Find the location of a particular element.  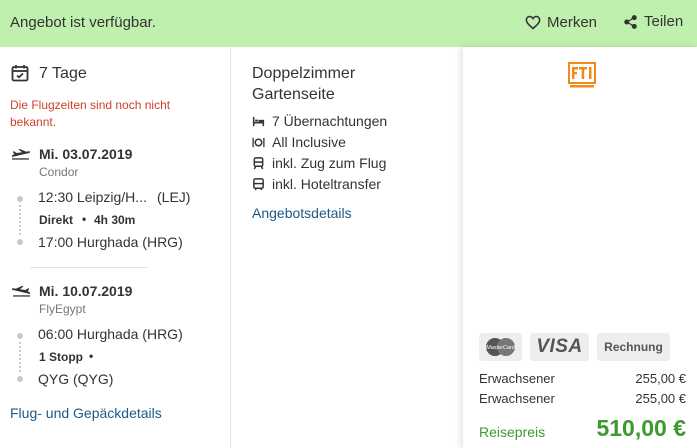

flight-divider is located at coordinates (89, 267).